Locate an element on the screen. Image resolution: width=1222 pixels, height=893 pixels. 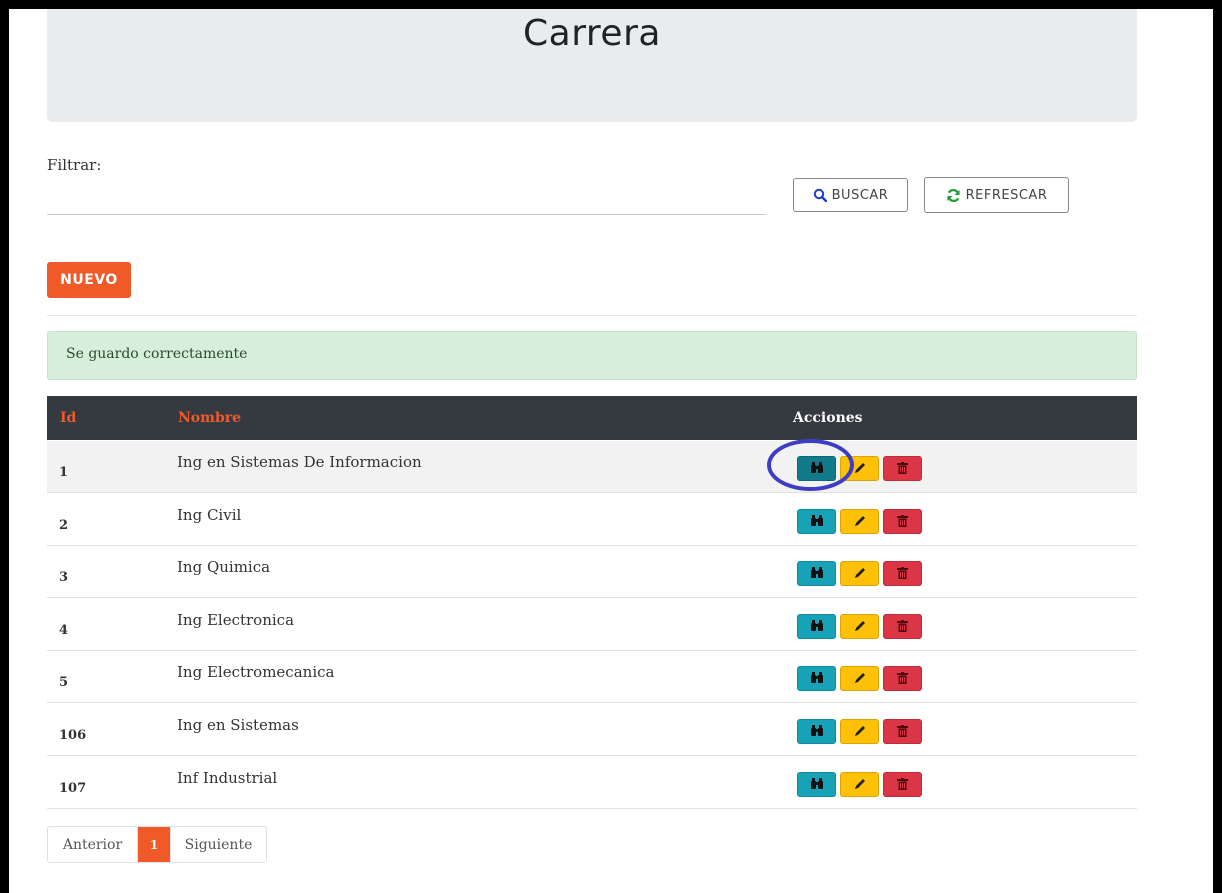
pagination: Anterior 1 Siguiente is located at coordinates (157, 844).